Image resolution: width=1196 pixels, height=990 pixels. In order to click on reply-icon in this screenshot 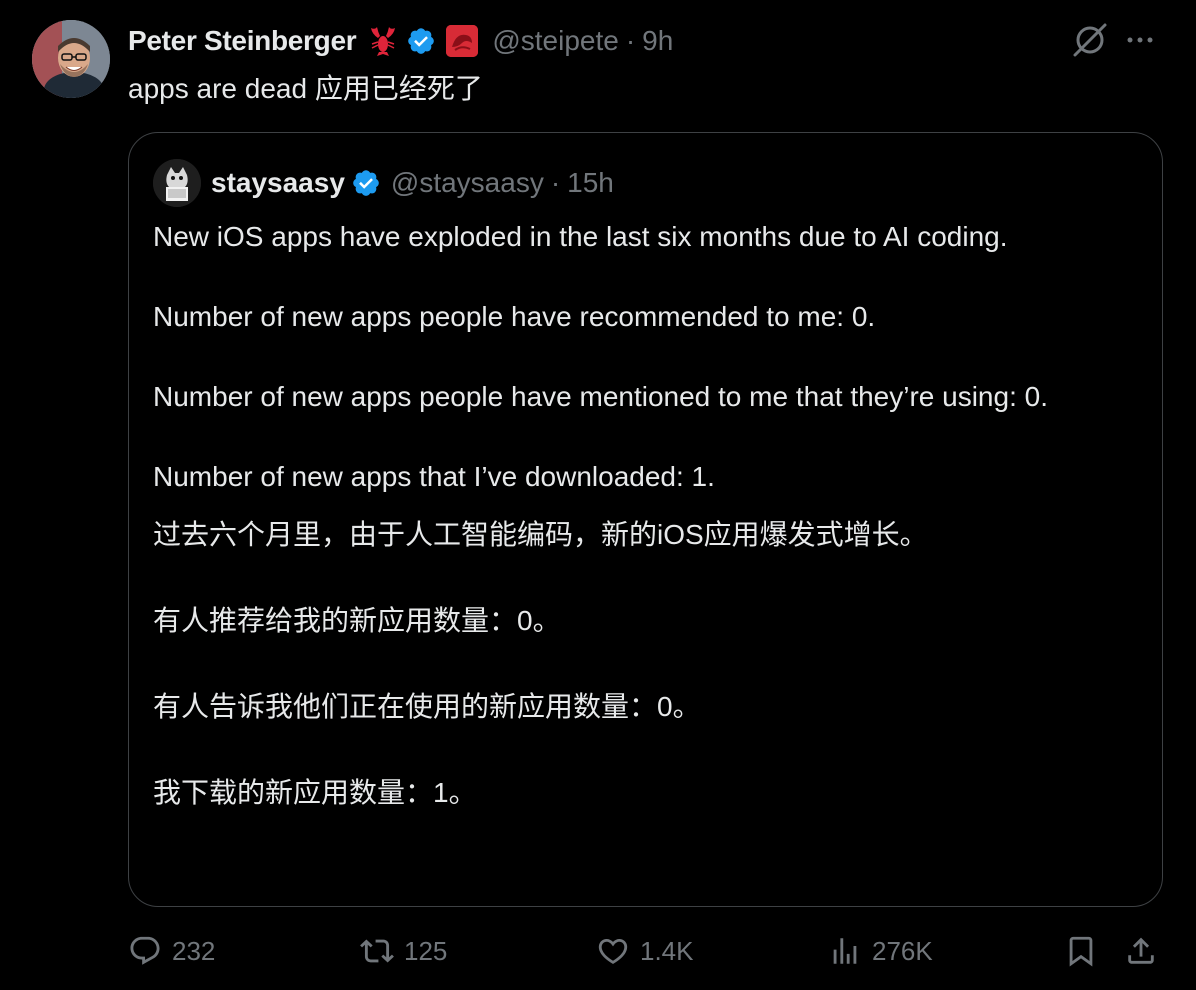, I will do `click(145, 950)`.